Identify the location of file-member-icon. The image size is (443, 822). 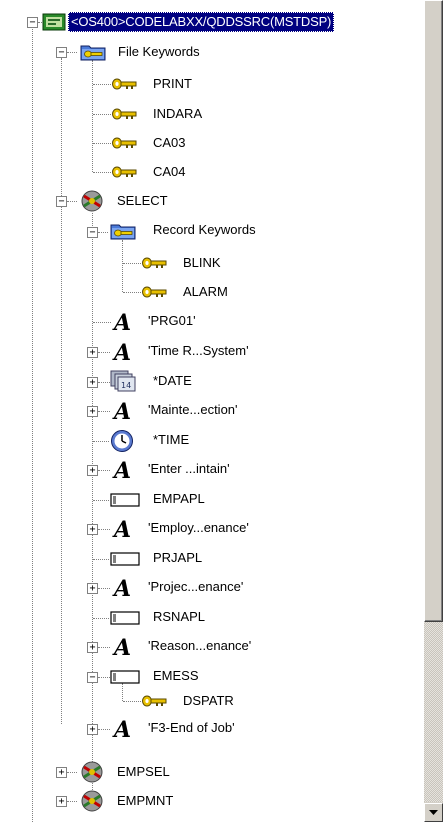
(54, 22).